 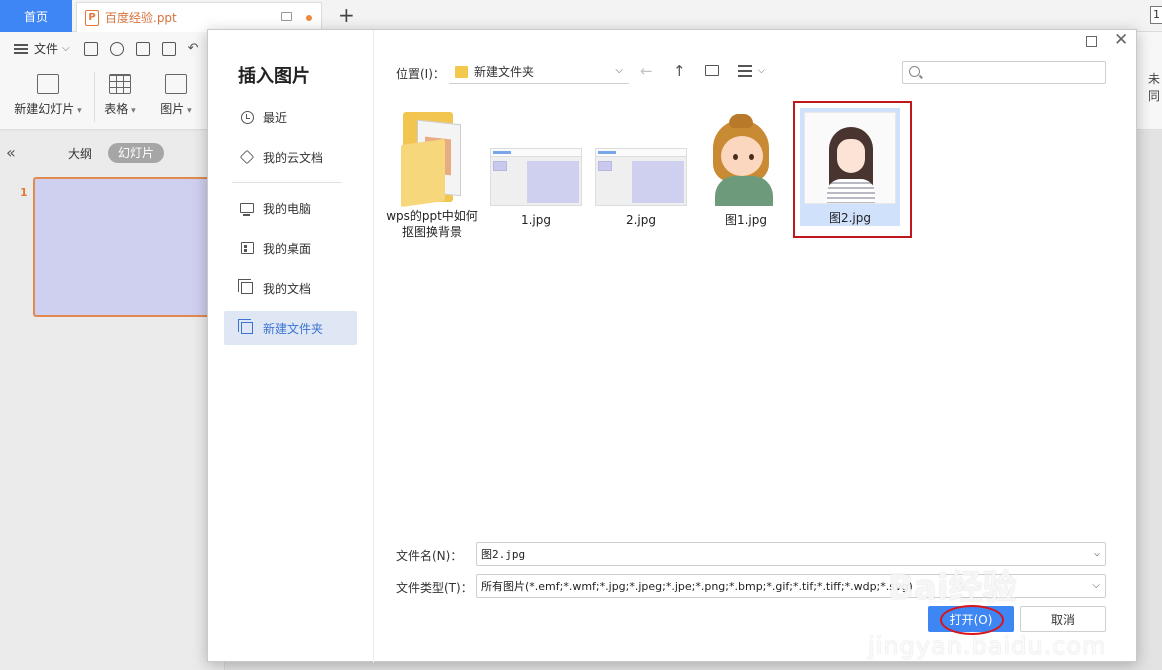 I want to click on format-painter-icon, so click(x=116, y=48).